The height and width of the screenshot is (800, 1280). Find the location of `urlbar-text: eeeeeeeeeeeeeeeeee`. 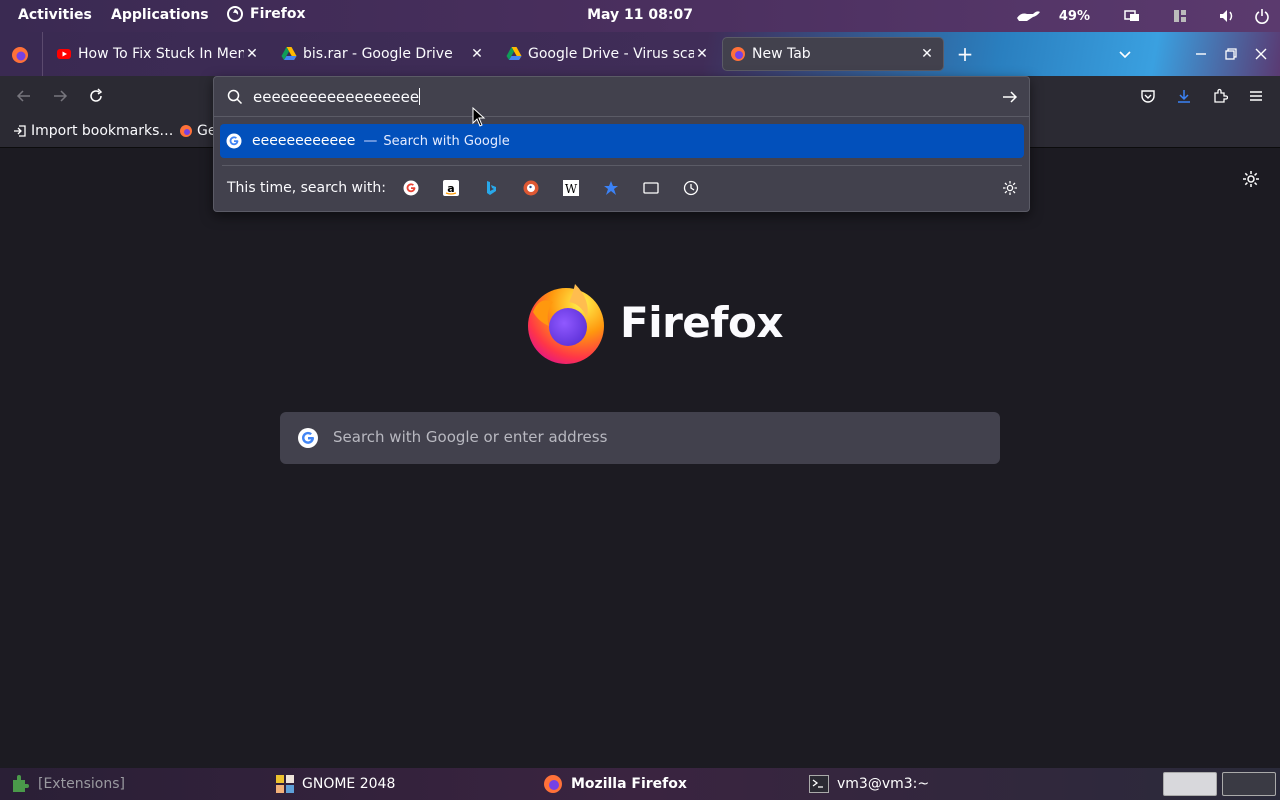

urlbar-text: eeeeeeeeeeeeeeeeee is located at coordinates (337, 97).